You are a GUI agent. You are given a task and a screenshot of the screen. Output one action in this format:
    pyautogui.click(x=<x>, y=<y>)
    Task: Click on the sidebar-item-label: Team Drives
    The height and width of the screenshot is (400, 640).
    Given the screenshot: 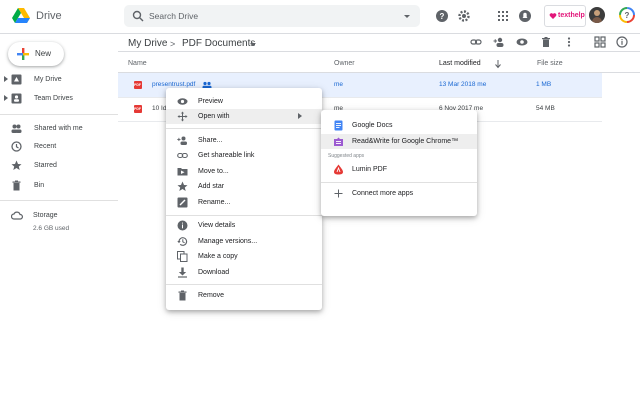 What is the action you would take?
    pyautogui.click(x=53, y=98)
    